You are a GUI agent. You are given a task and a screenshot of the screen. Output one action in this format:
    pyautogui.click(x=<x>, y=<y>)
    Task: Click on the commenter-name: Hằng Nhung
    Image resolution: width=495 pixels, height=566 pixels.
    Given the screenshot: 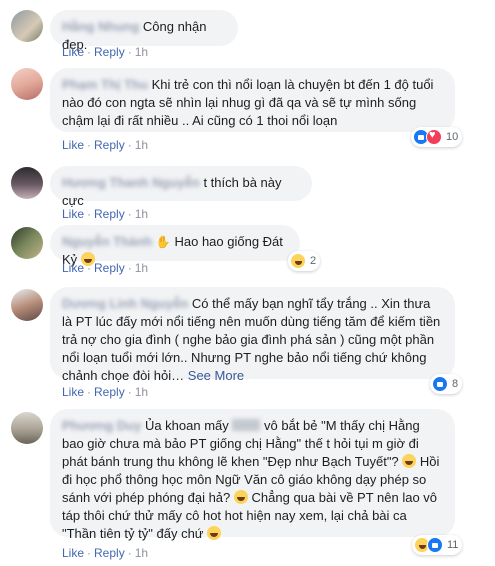 What is the action you would take?
    pyautogui.click(x=100, y=26)
    